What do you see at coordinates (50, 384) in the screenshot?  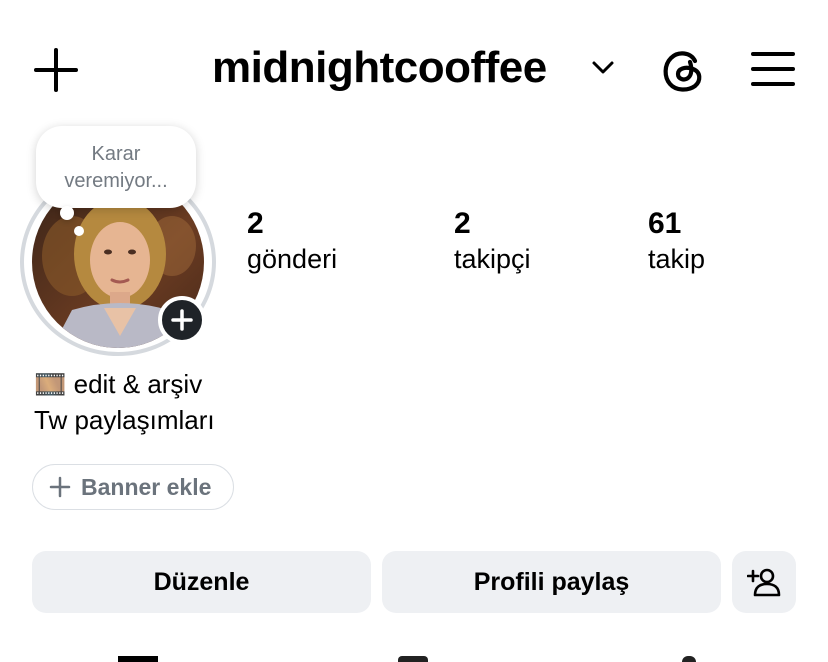 I see `film-frames-emoji: 🎞️` at bounding box center [50, 384].